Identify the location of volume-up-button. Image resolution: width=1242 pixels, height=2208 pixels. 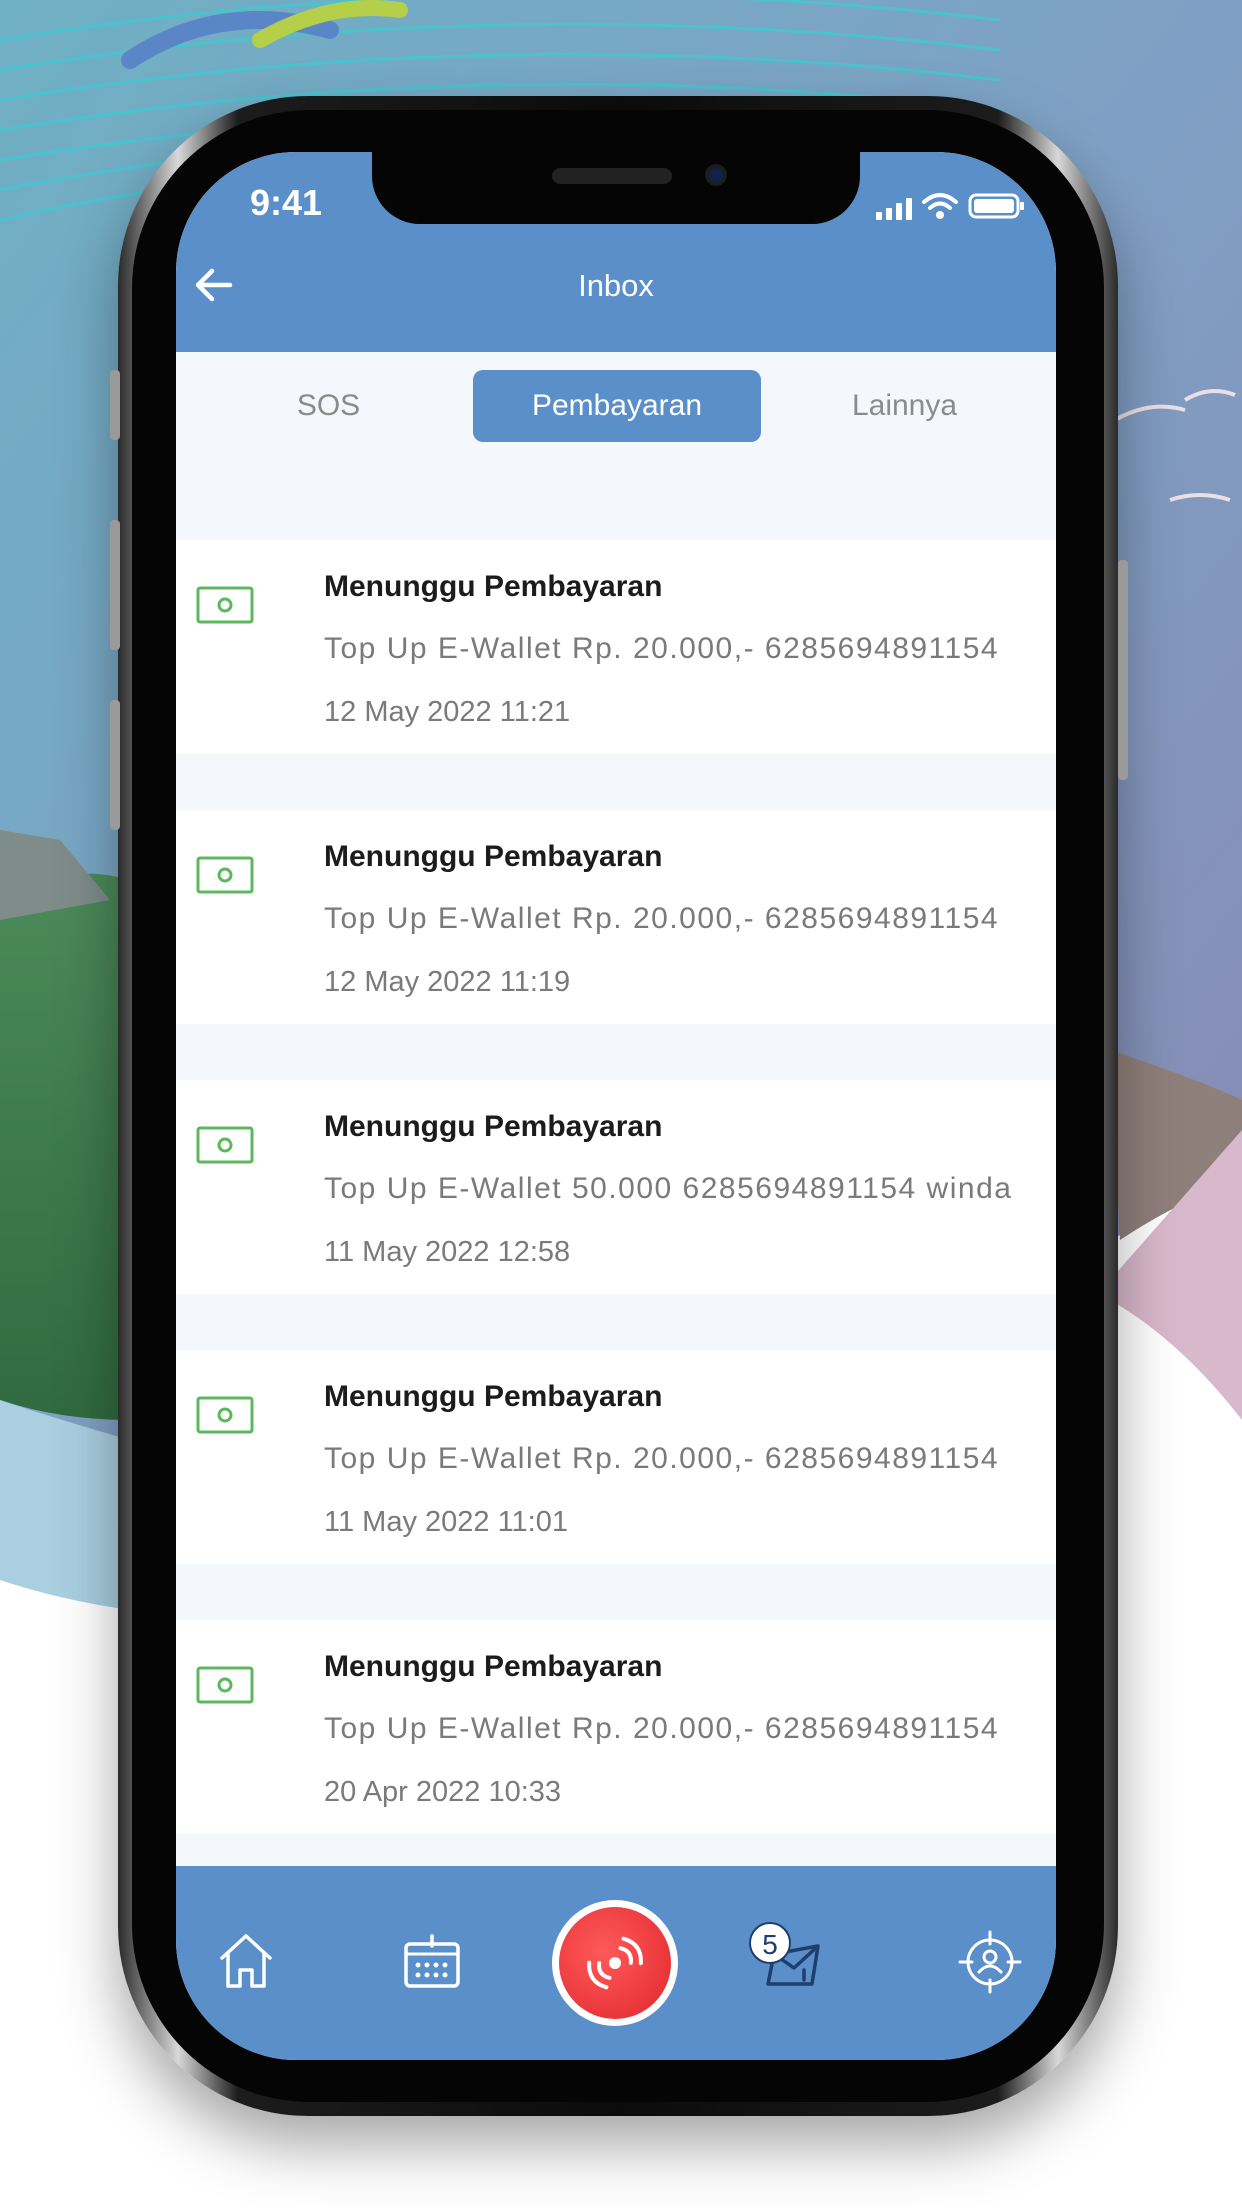
(115, 585).